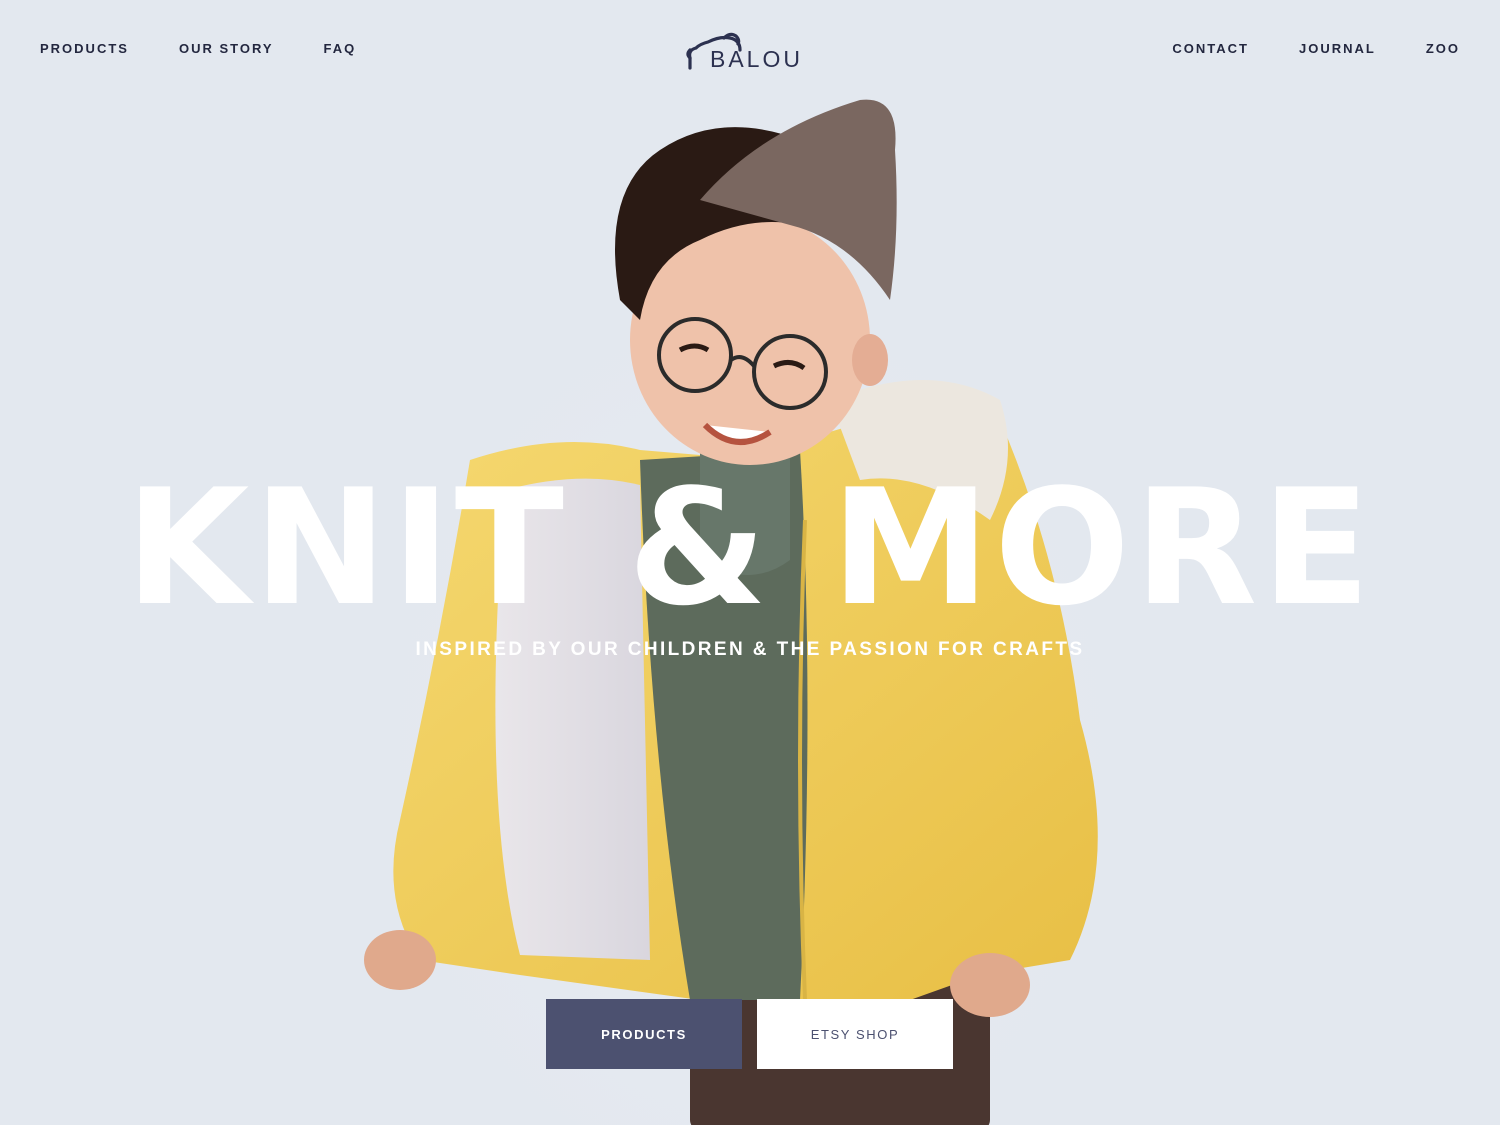 Image resolution: width=1500 pixels, height=1125 pixels. Describe the element at coordinates (84, 49) in the screenshot. I see `nav-link-products: PRODUCTS` at that location.